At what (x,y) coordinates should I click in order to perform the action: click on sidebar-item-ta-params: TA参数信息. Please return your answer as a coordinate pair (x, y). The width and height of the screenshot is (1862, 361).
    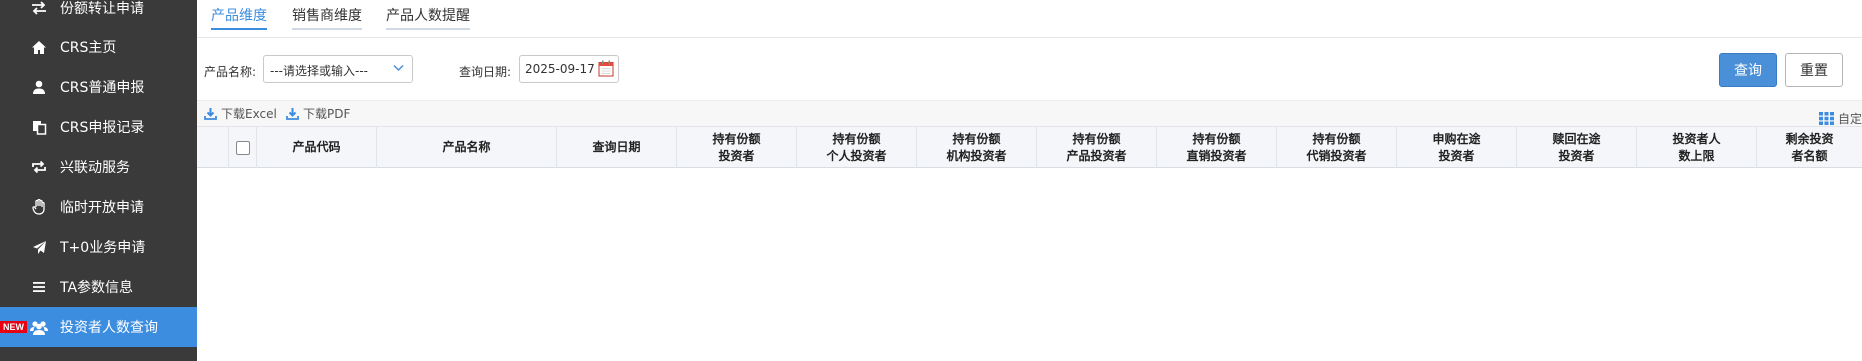
    Looking at the image, I should click on (98, 287).